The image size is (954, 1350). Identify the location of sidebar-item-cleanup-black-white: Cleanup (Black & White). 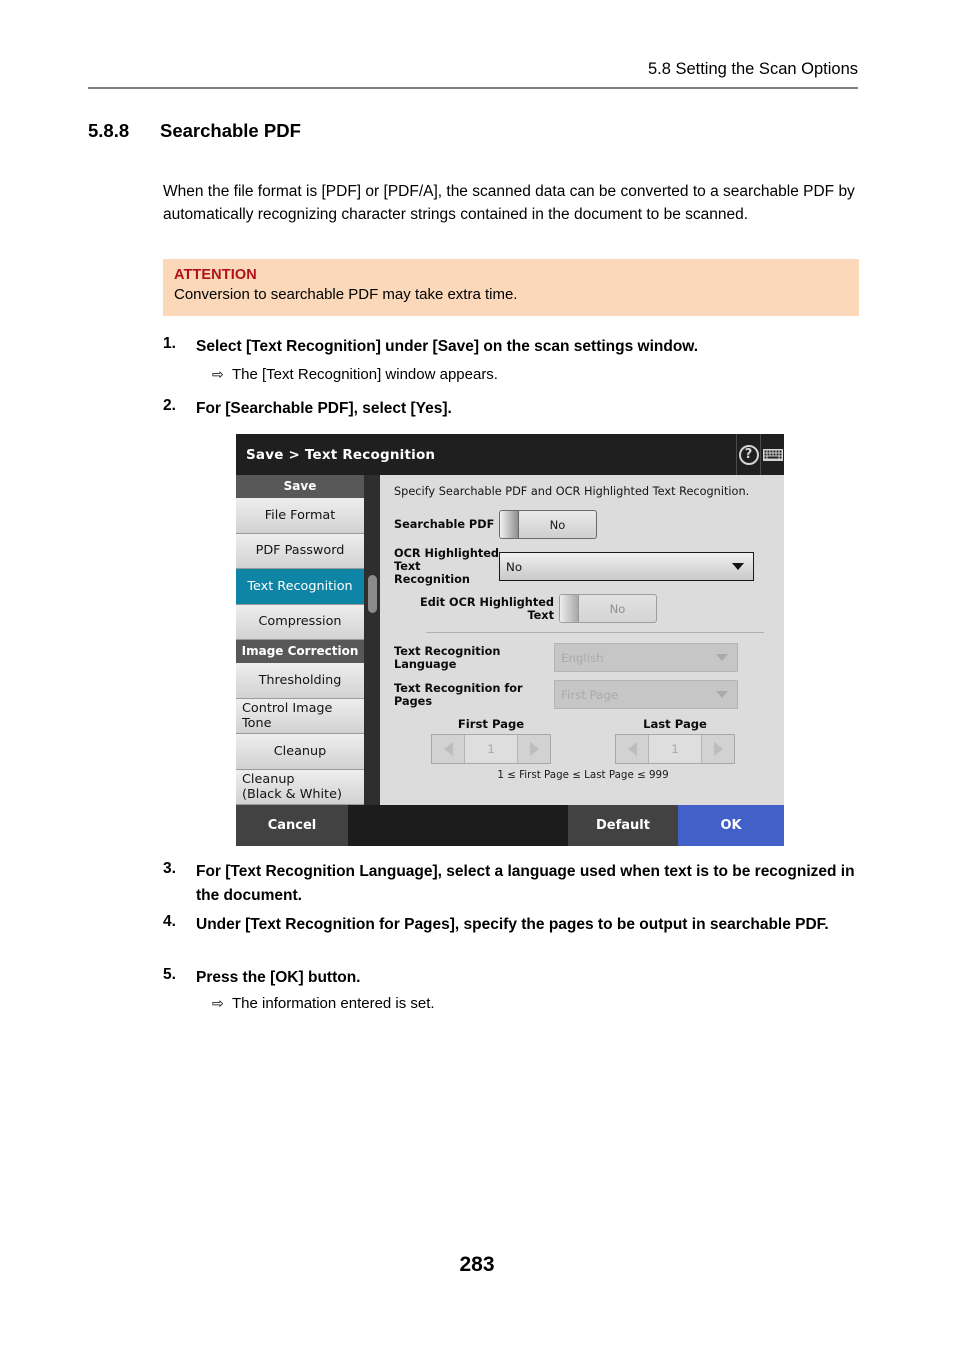
(300, 787).